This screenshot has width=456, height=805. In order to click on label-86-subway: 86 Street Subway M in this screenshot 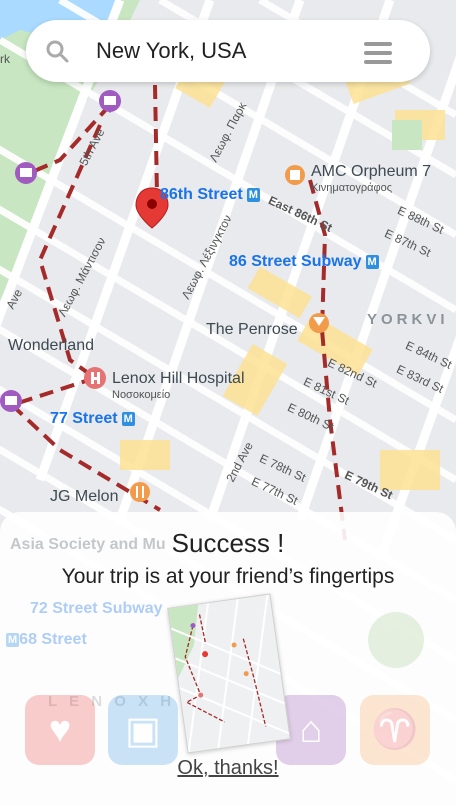, I will do `click(304, 261)`.